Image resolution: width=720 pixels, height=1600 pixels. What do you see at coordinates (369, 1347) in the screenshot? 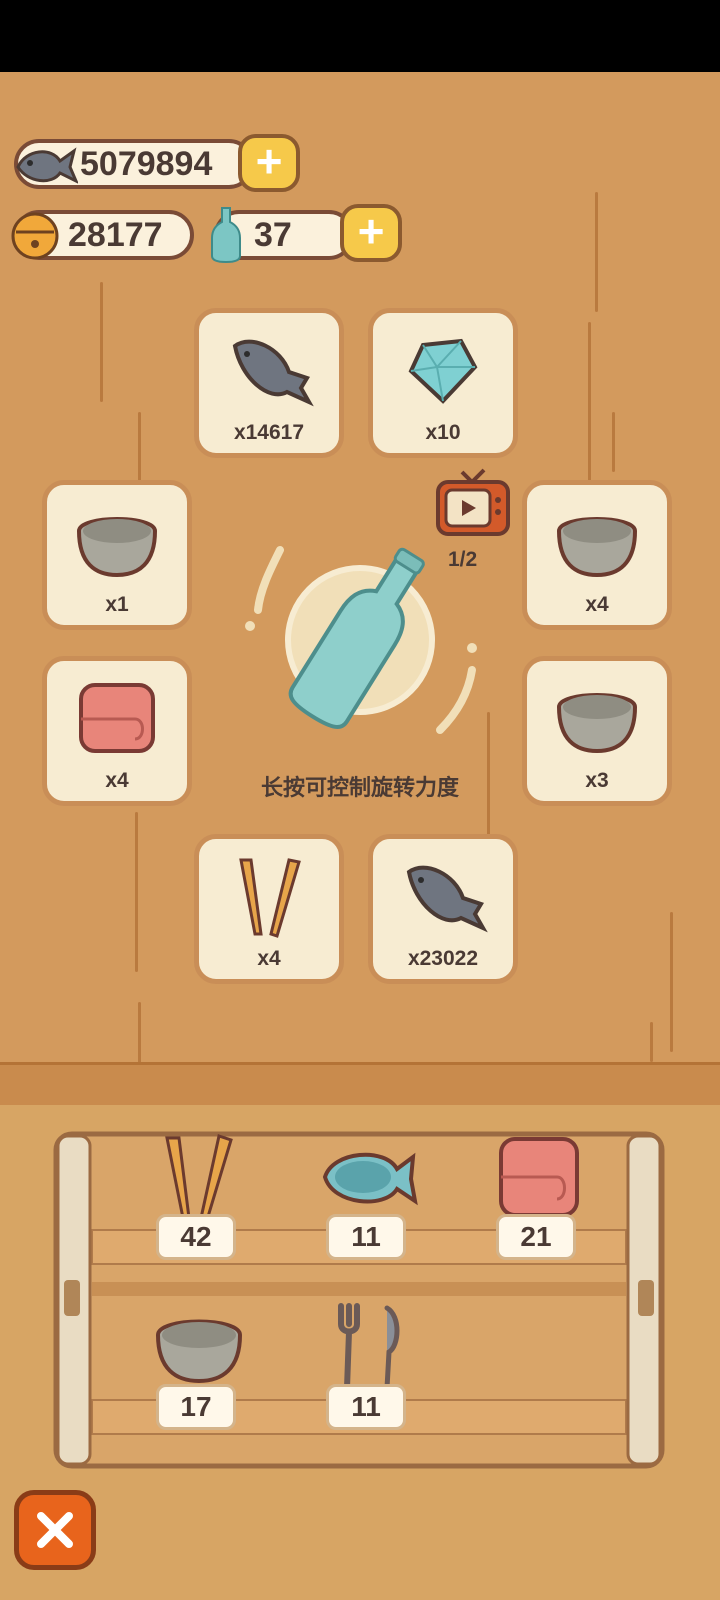
I see `fork-knife-icon` at bounding box center [369, 1347].